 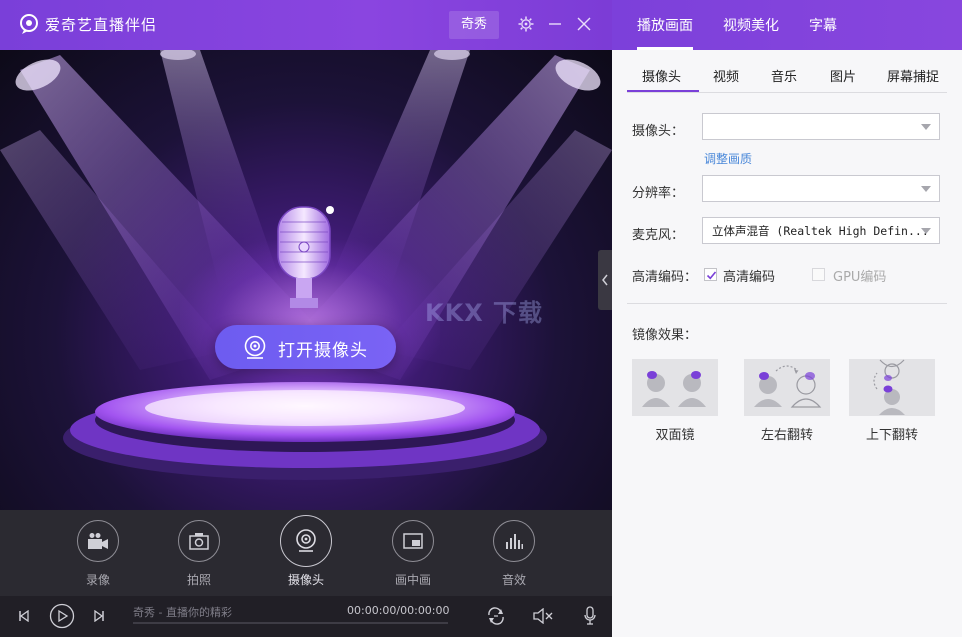 I want to click on collapse-panel-toggle, so click(x=605, y=280).